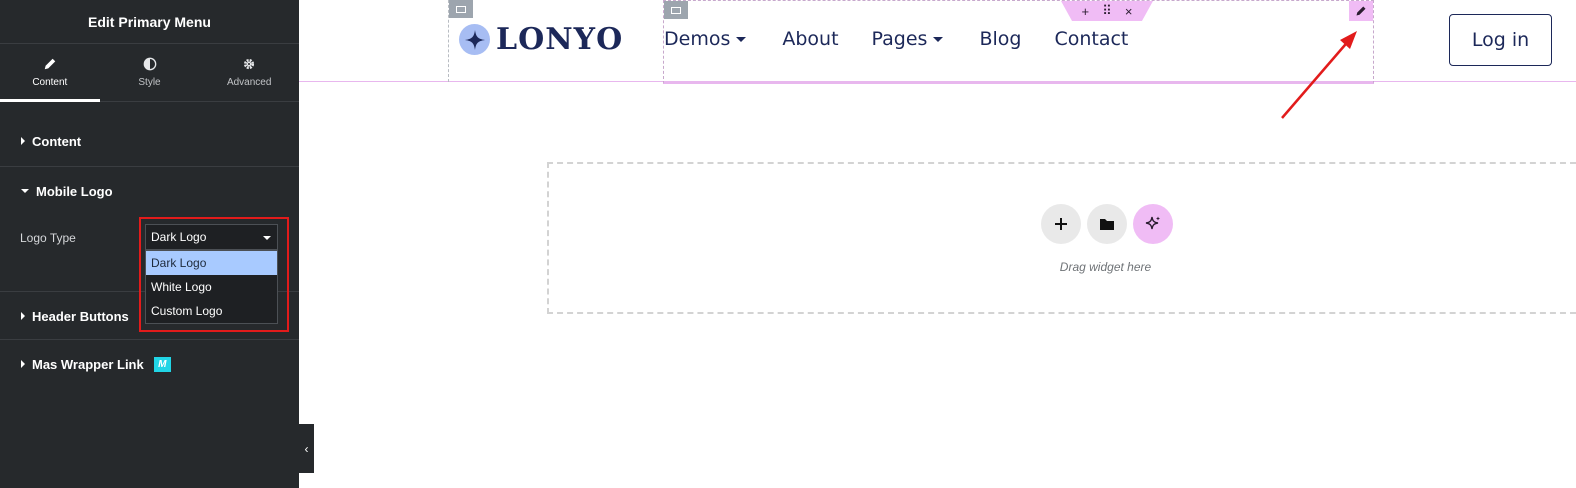  What do you see at coordinates (249, 82) in the screenshot?
I see `tab-advanced-label: Advanced` at bounding box center [249, 82].